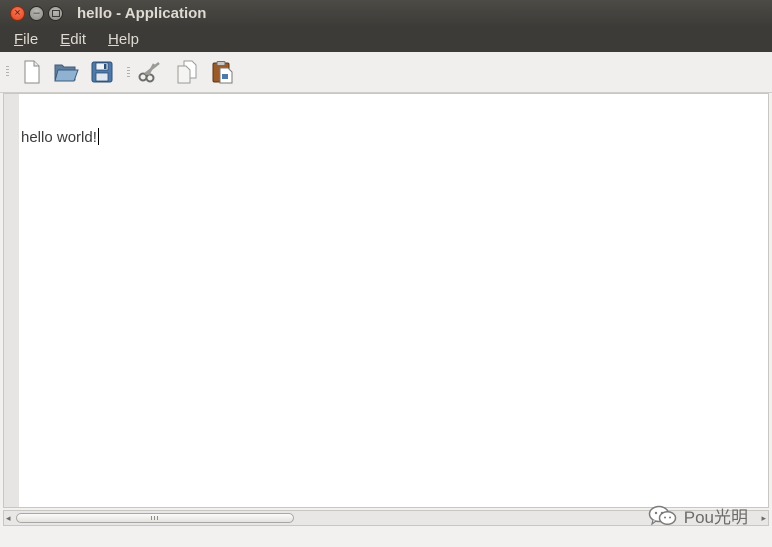 This screenshot has height=547, width=772. I want to click on toolbar-grip, so click(7, 72).